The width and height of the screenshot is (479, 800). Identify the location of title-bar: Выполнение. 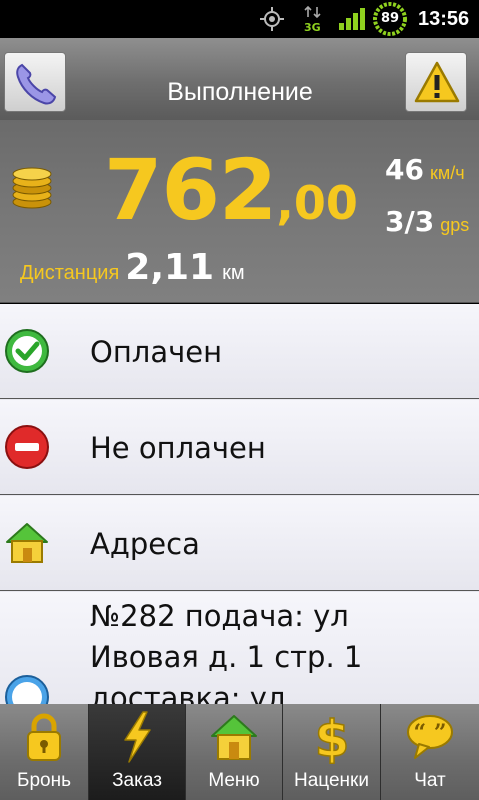
(239, 79).